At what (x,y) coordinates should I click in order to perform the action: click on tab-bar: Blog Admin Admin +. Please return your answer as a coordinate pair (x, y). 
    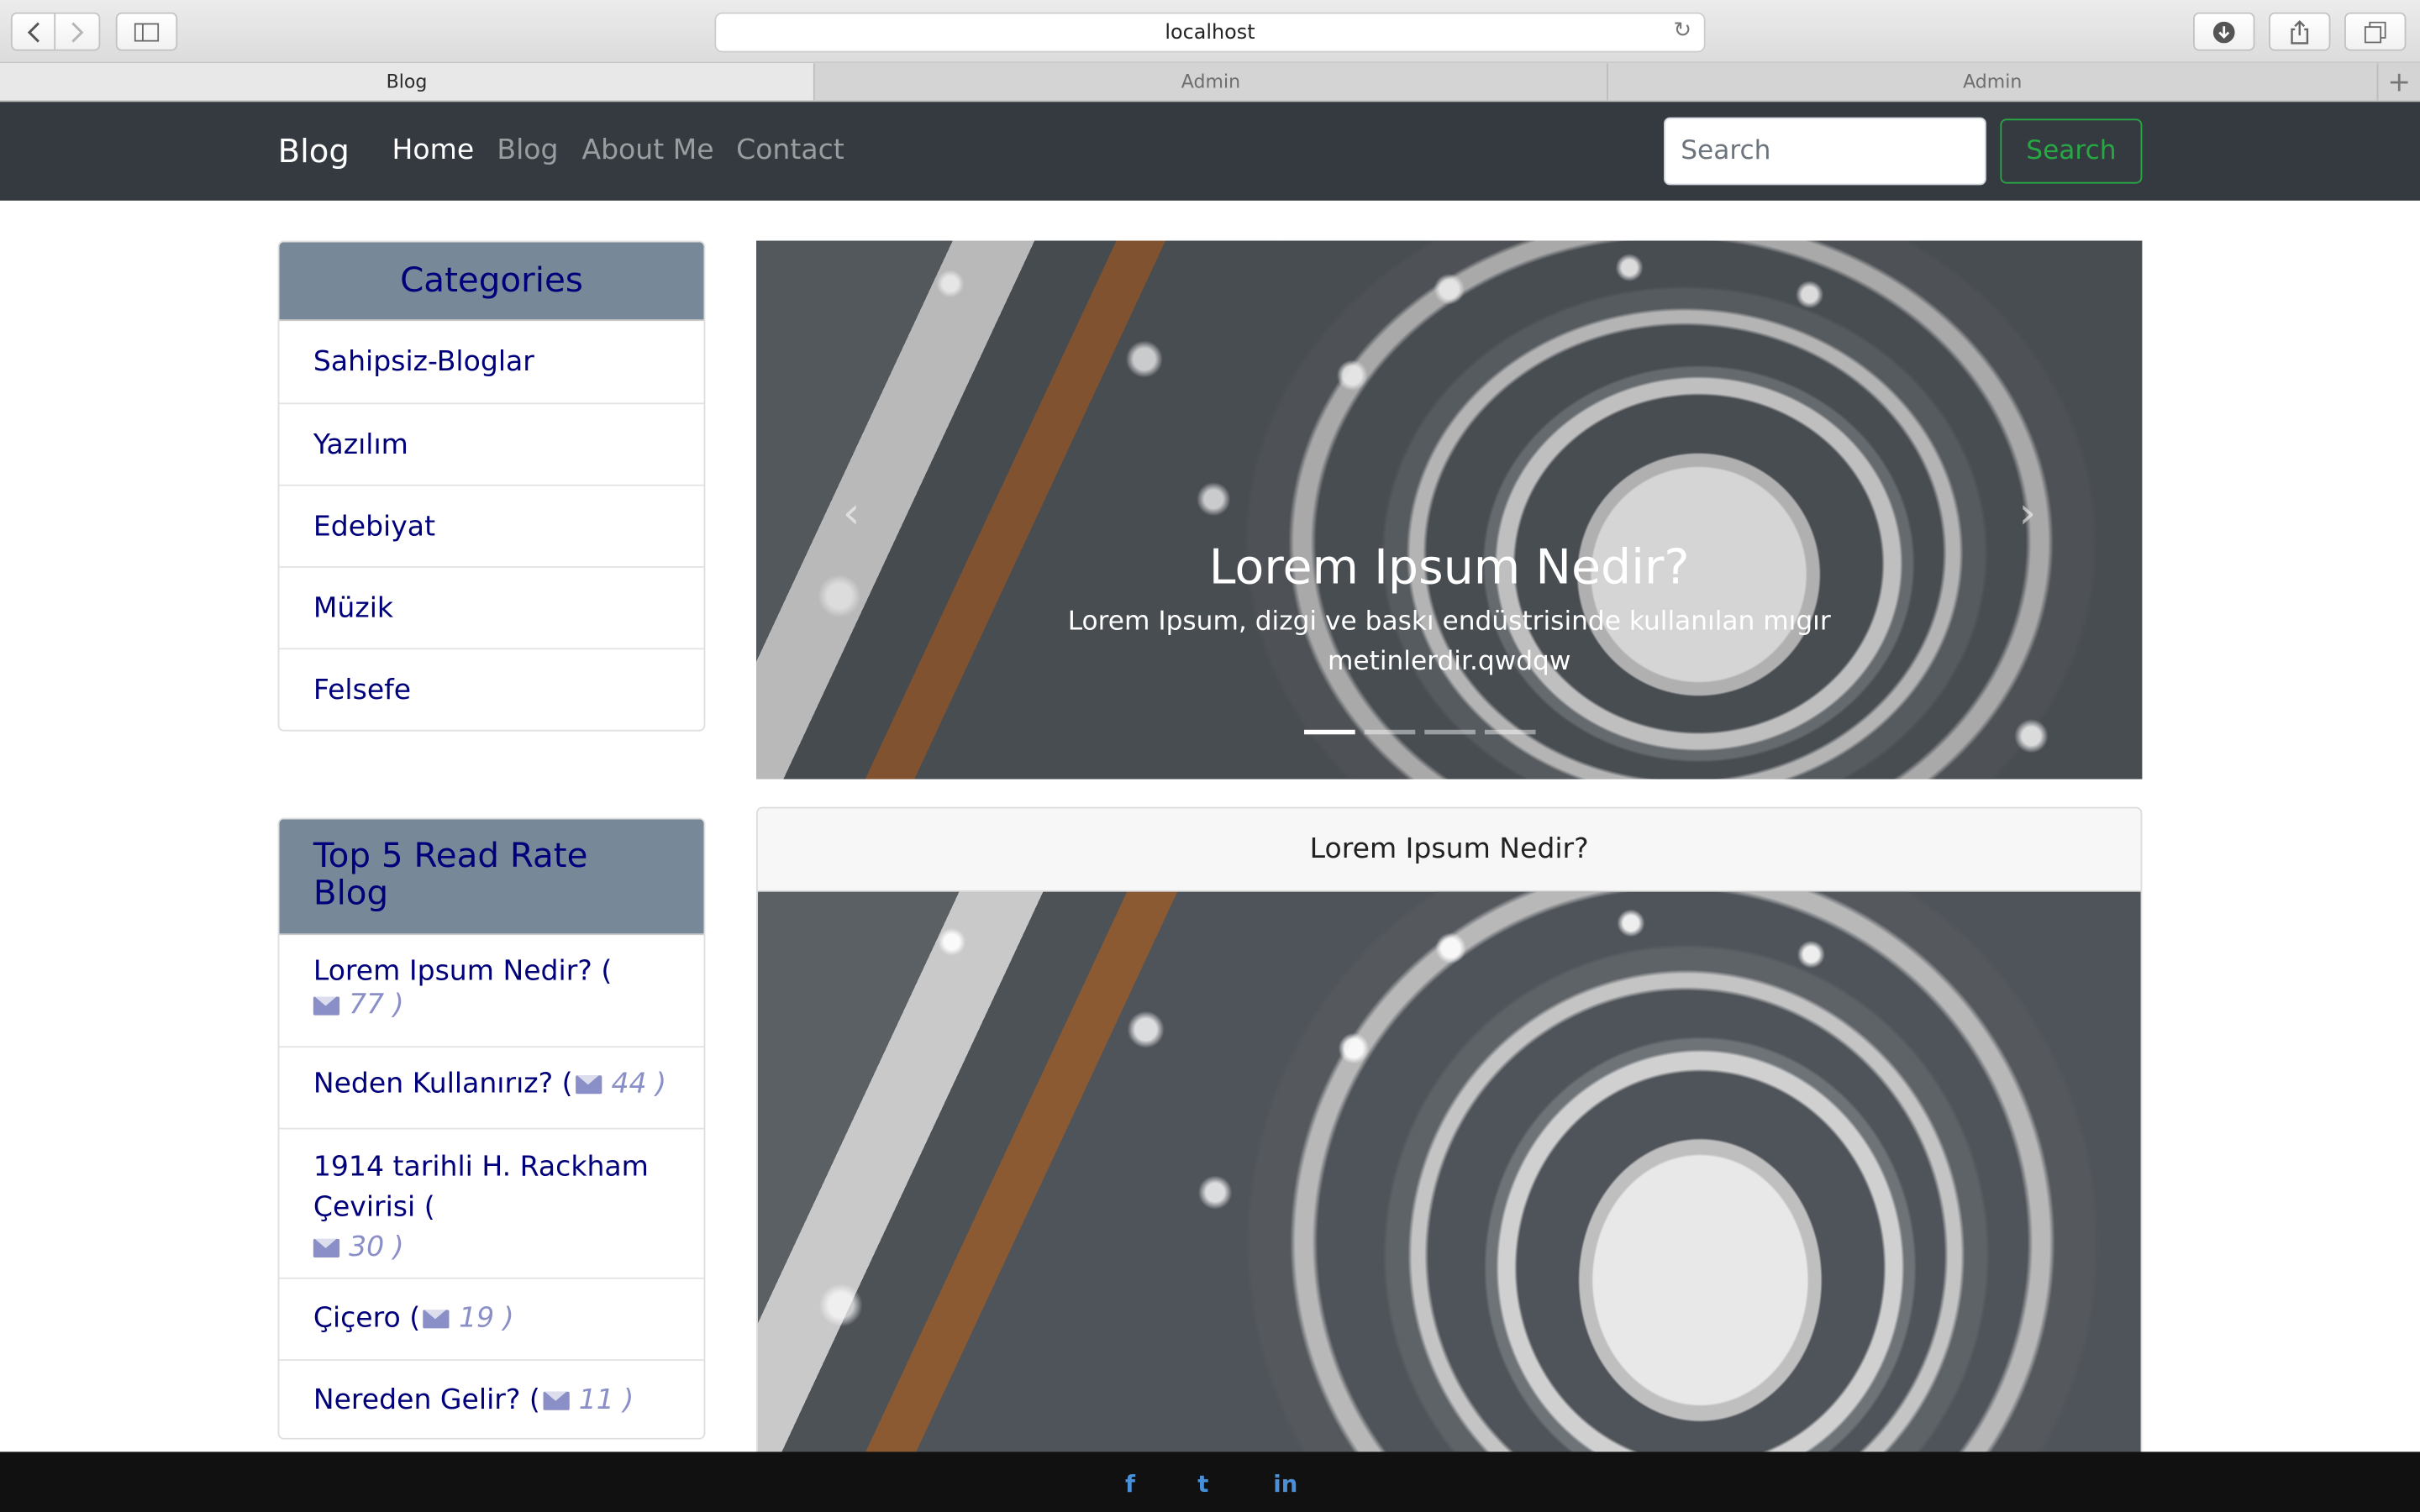
    Looking at the image, I should click on (1210, 82).